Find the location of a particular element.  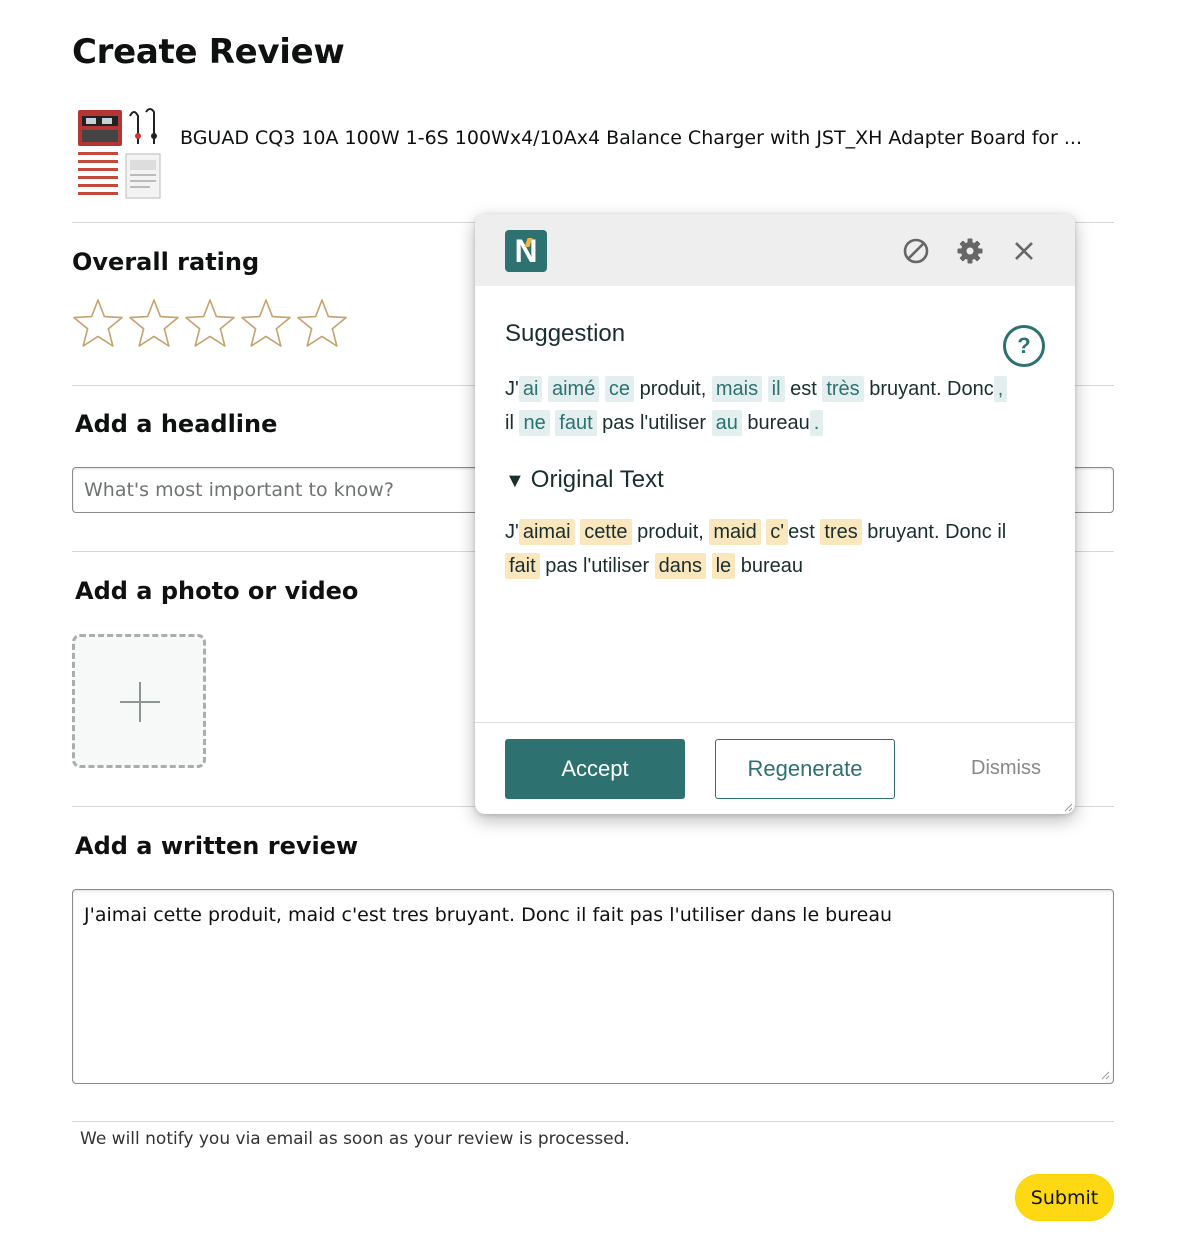

original-highlight: tres is located at coordinates (841, 532).